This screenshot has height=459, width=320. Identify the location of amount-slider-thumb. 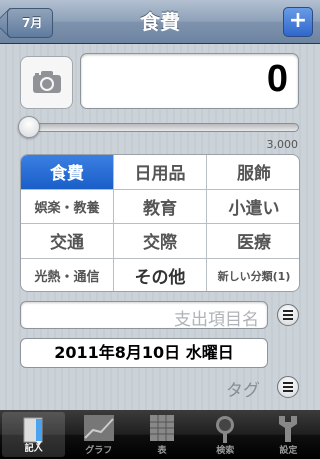
(29, 127).